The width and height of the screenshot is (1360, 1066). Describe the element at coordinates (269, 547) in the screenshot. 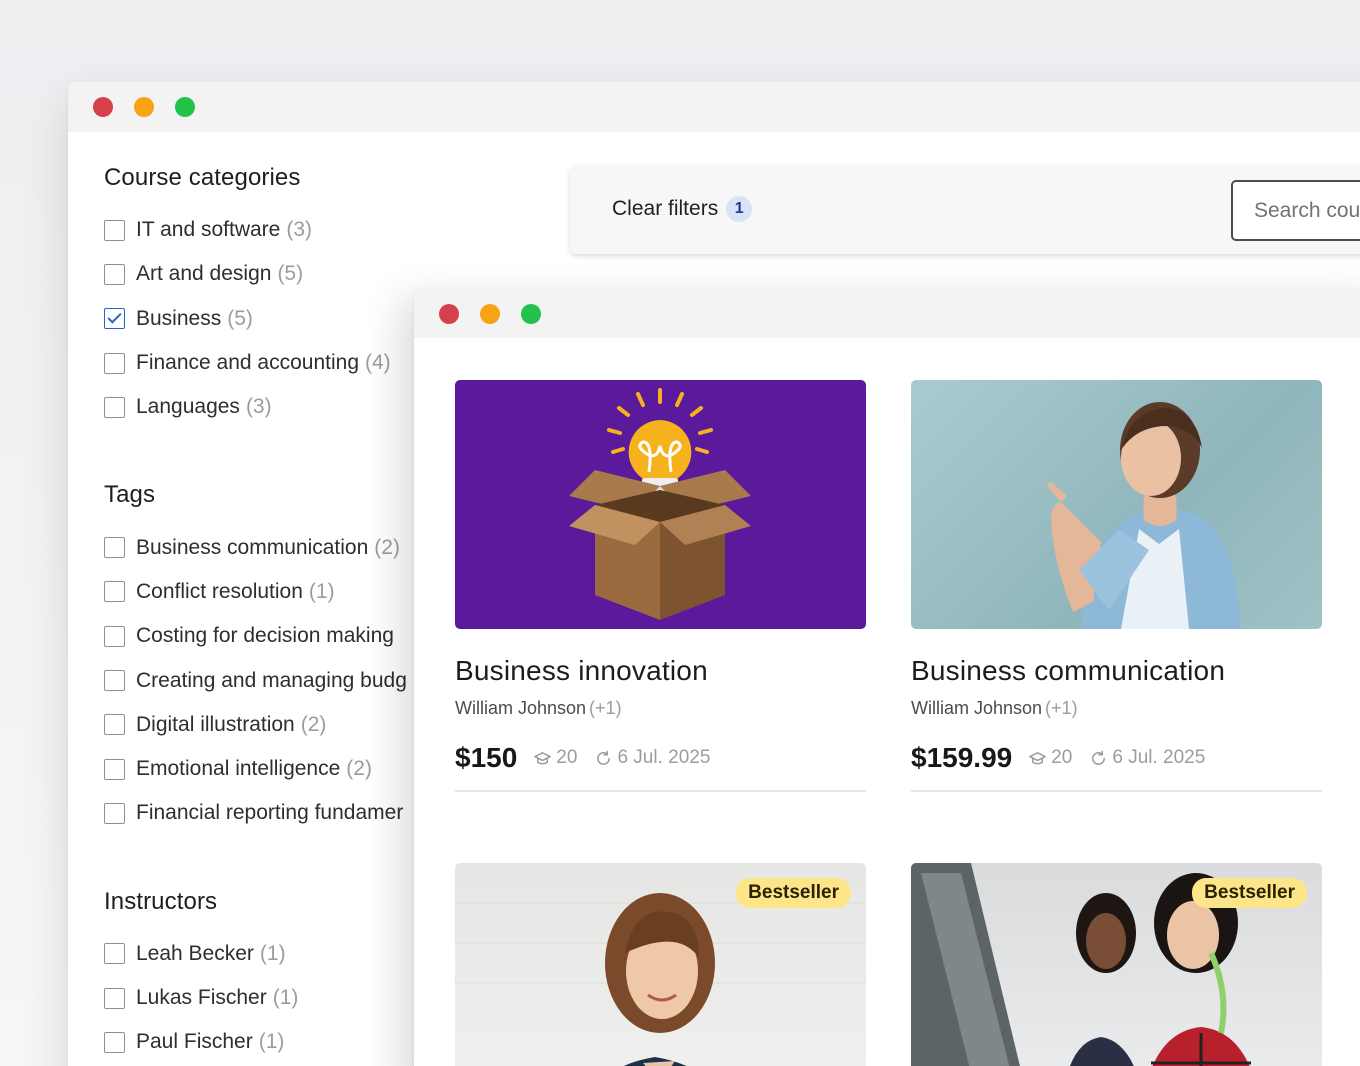

I see `tags-filter-option: Business communication (2)` at that location.